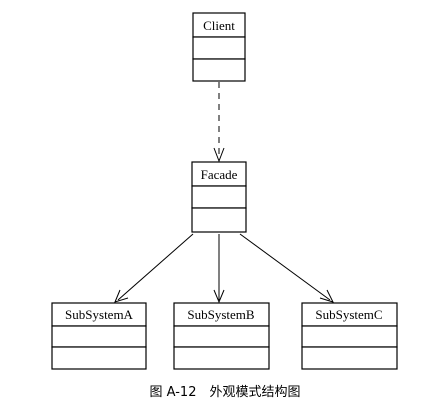 This screenshot has height=418, width=441. I want to click on facade-class-name: Facade, so click(219, 174).